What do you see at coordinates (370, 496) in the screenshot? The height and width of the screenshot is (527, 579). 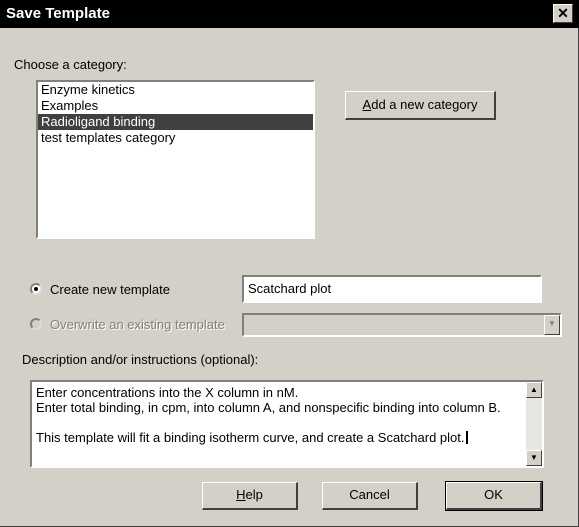 I see `cancel-button: Cancel` at bounding box center [370, 496].